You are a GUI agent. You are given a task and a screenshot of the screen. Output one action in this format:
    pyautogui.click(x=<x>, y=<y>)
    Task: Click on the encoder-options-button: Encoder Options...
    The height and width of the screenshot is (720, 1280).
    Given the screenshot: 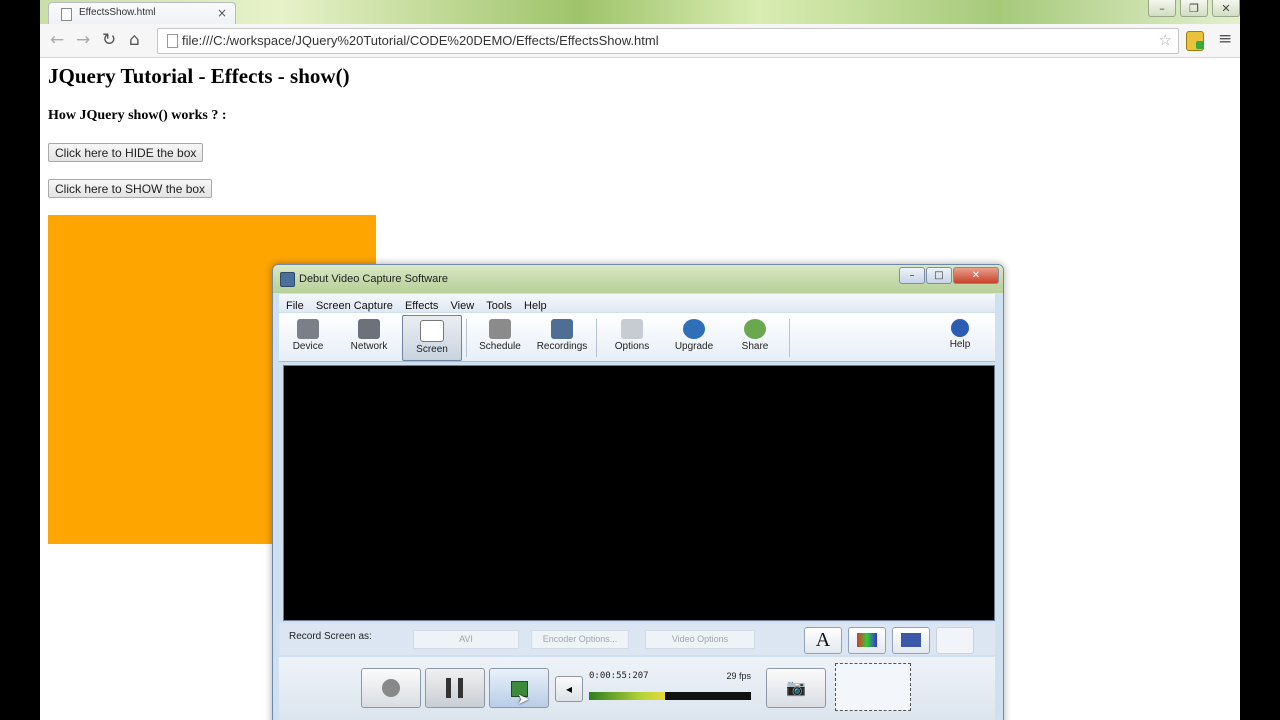 What is the action you would take?
    pyautogui.click(x=580, y=639)
    